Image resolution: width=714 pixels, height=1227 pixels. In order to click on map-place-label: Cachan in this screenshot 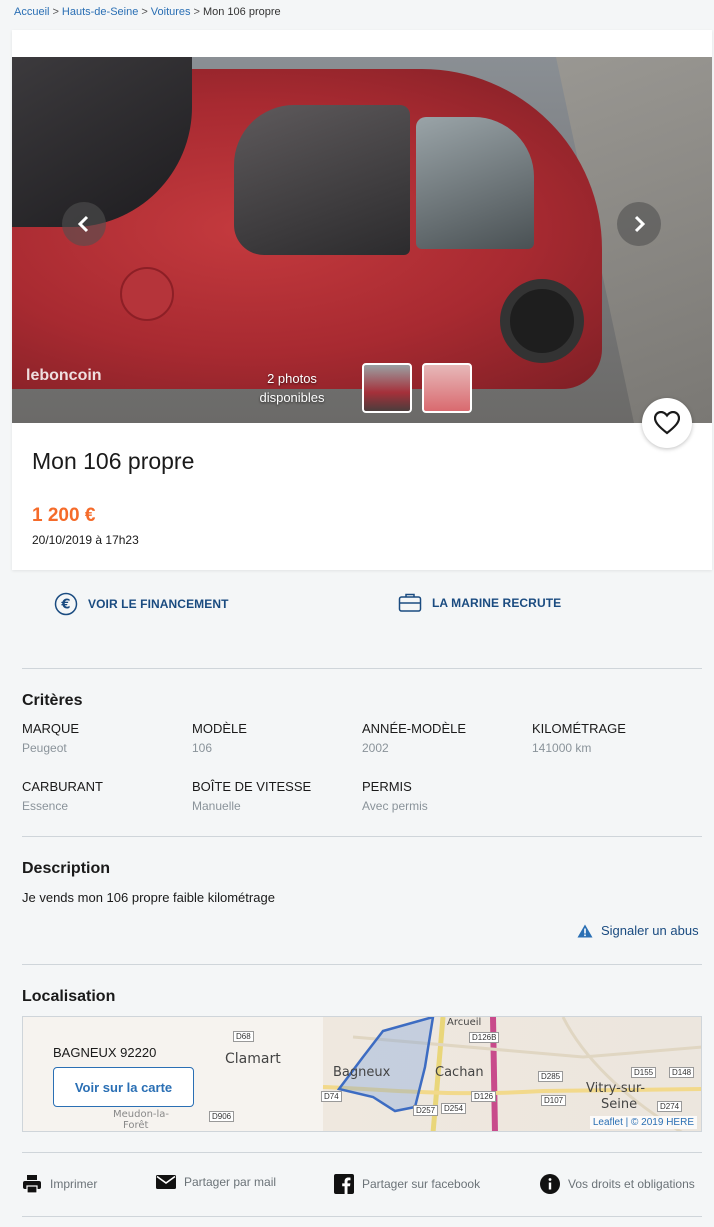, I will do `click(459, 1072)`.